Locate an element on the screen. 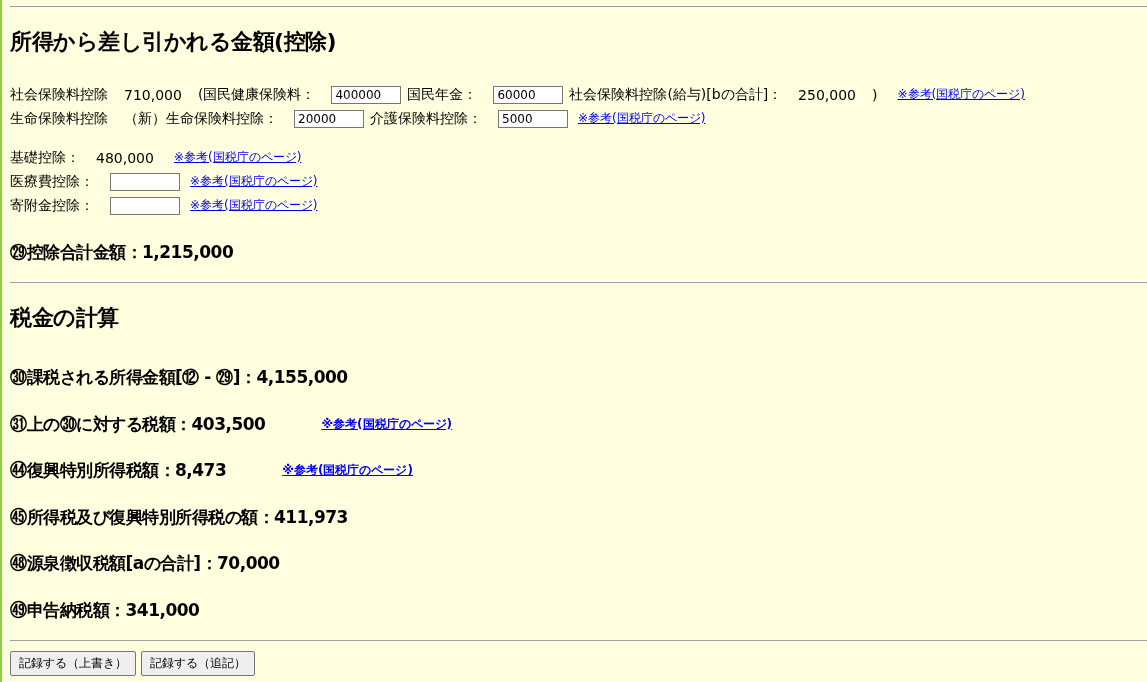 This screenshot has height=682, width=1147. field-label: 生命保険料控除 is located at coordinates (59, 118).